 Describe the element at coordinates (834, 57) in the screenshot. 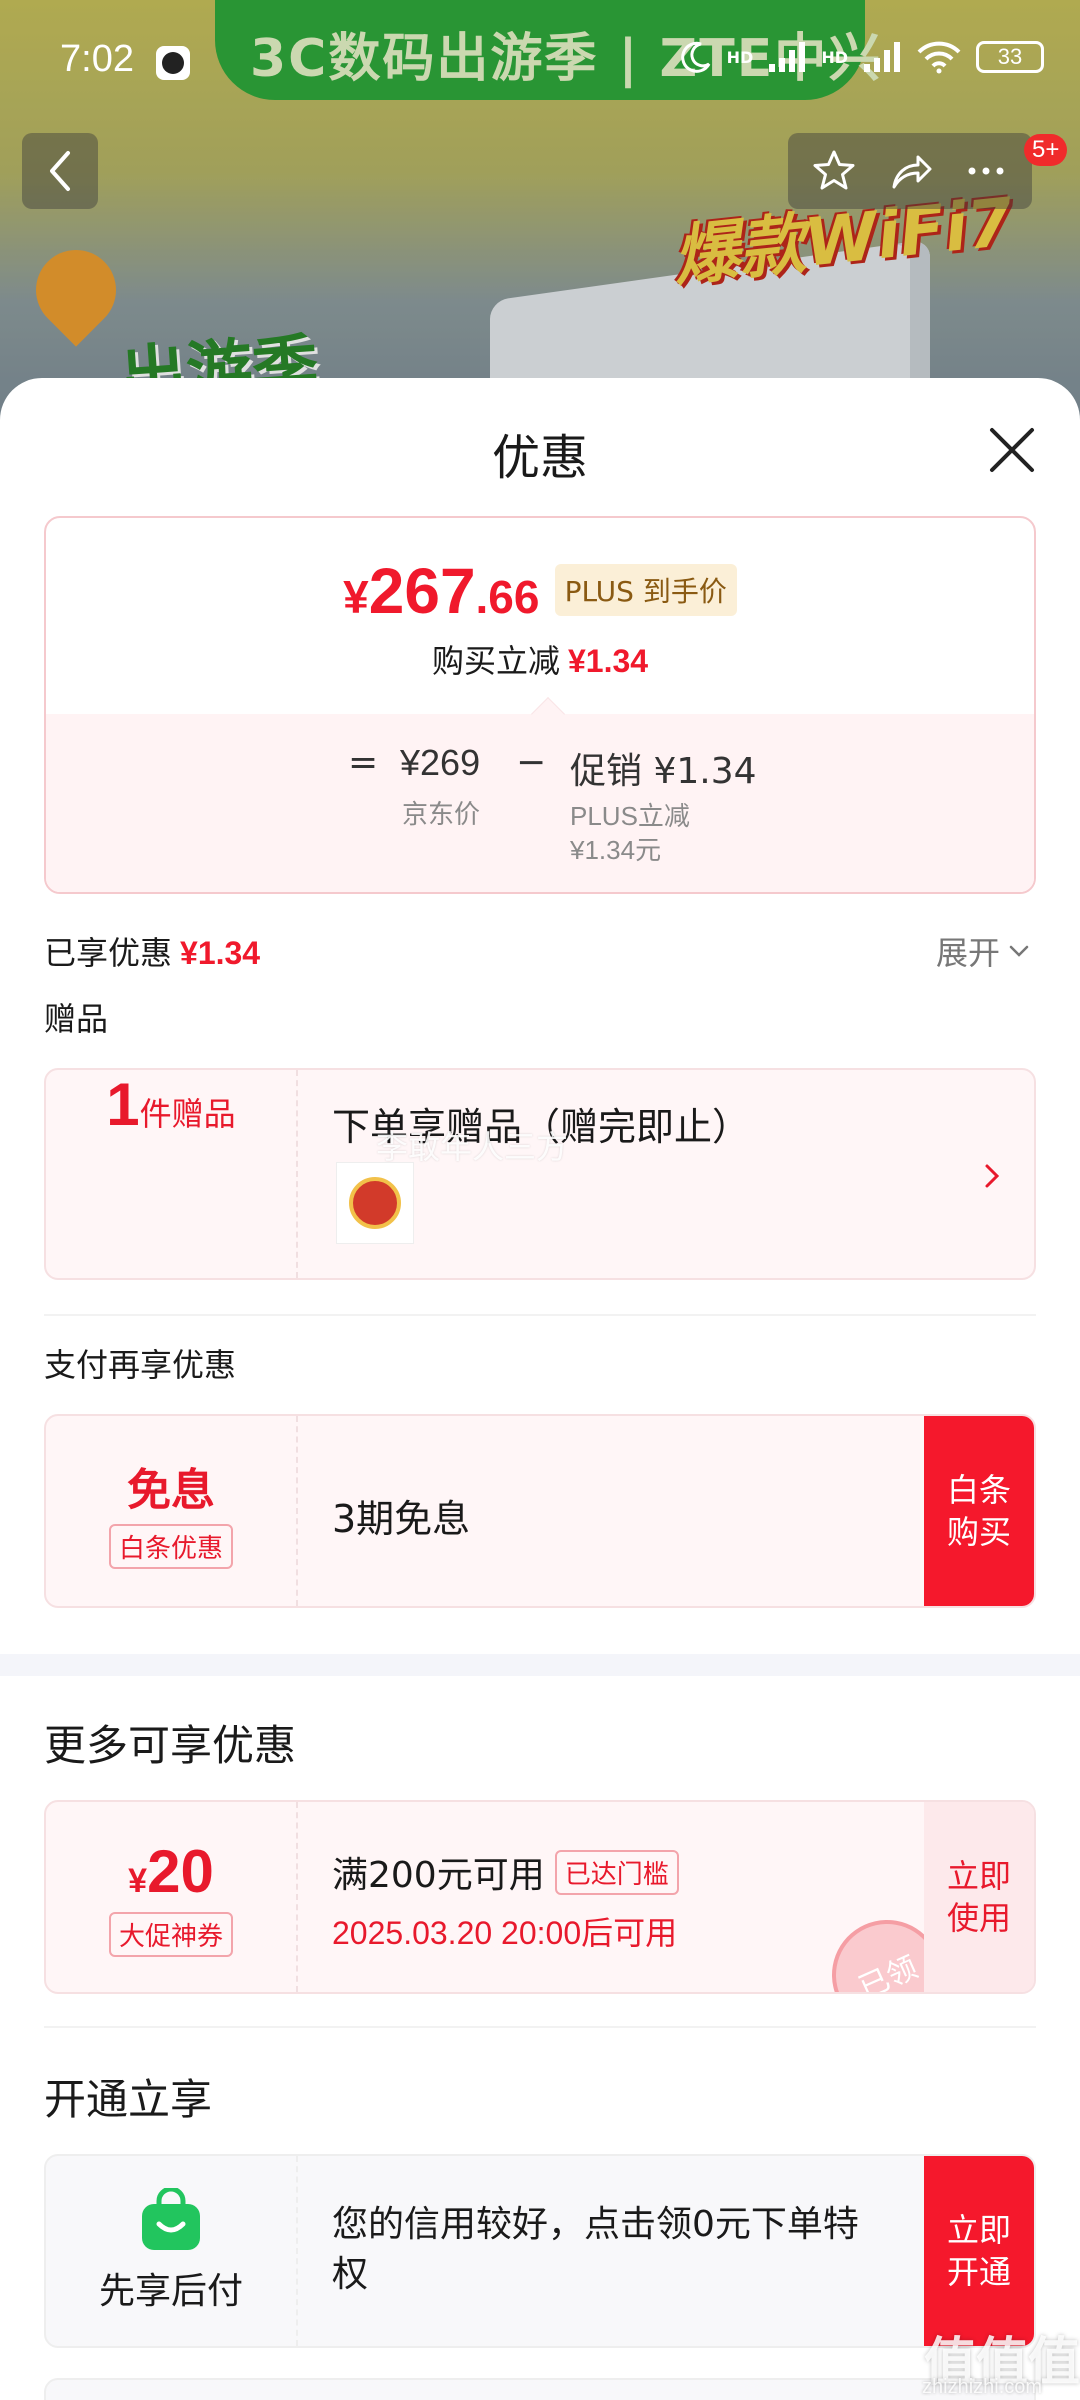

I see `hd-label-2: HD` at that location.